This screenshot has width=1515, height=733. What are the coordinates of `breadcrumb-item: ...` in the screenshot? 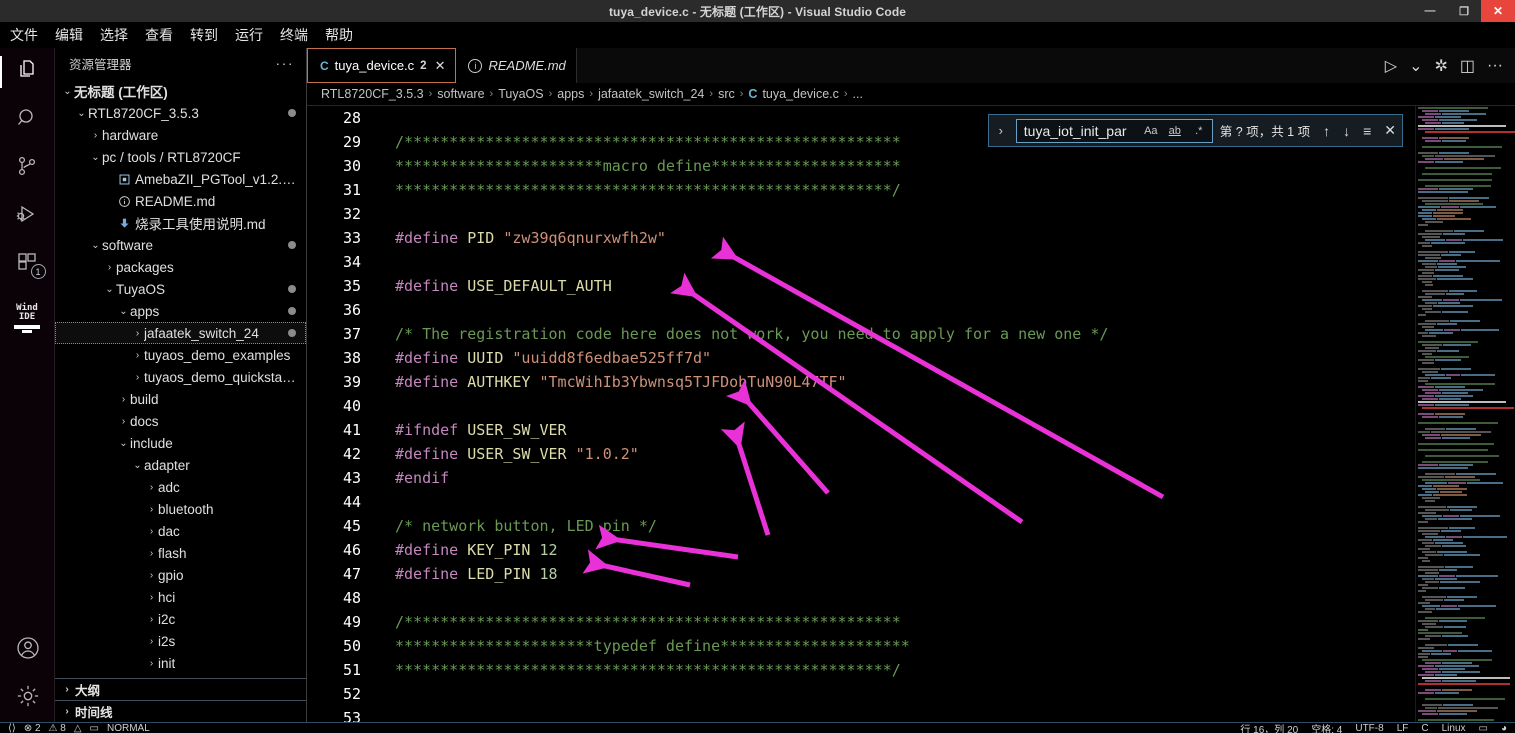 It's located at (858, 94).